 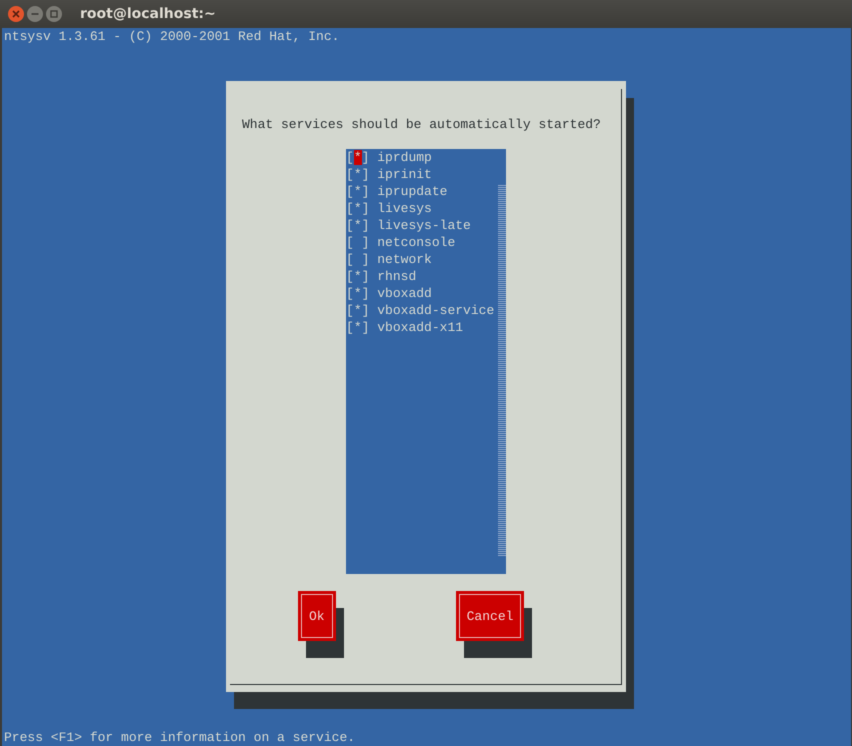 I want to click on window-title: root@localhost:~, so click(x=148, y=14).